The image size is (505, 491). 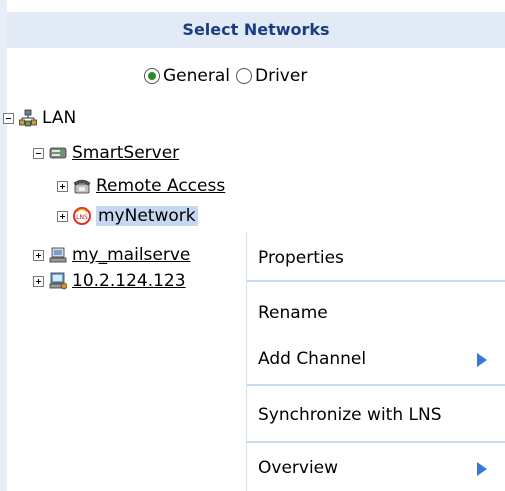 I want to click on tree-node-mailserver: my_mailserve, so click(x=111, y=255).